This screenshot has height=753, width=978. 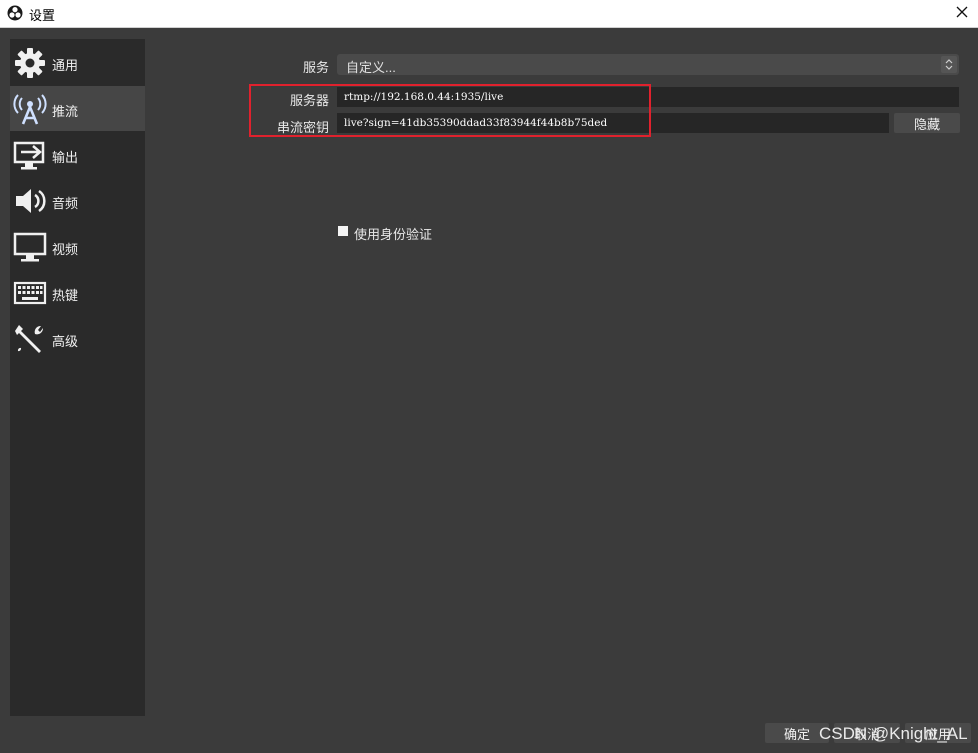 I want to click on sidebar-item-audio: 音频, so click(x=77, y=200).